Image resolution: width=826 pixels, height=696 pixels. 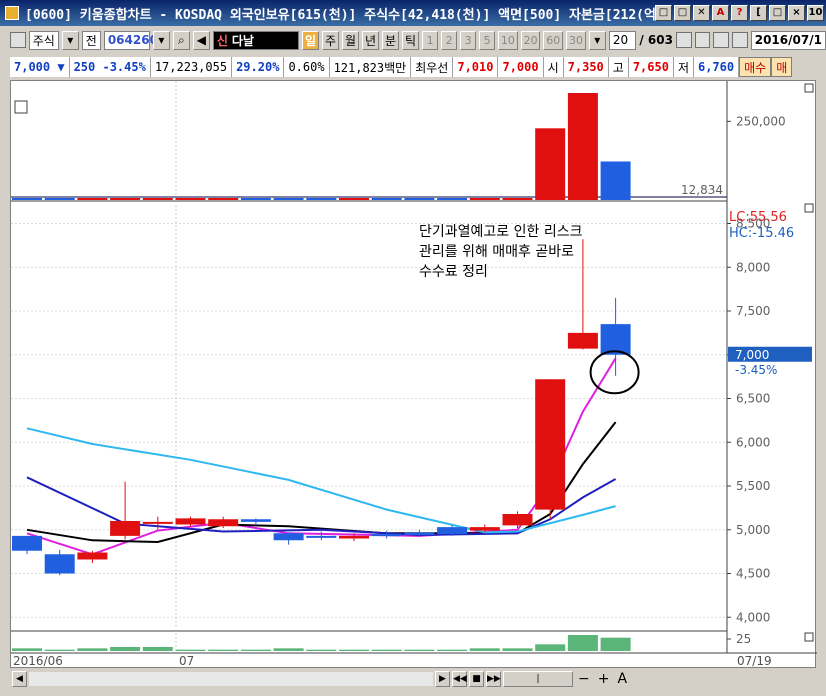 I want to click on rewind-button: ◀◀, so click(x=459, y=679).